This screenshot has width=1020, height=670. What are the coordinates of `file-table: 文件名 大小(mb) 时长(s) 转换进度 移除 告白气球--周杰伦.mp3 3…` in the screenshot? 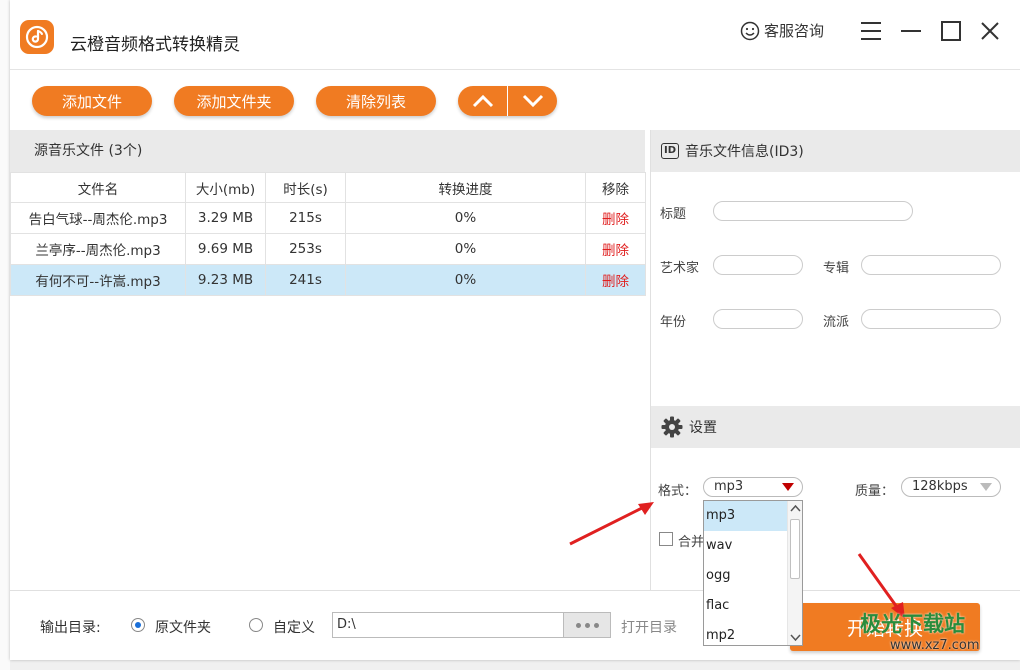 It's located at (328, 234).